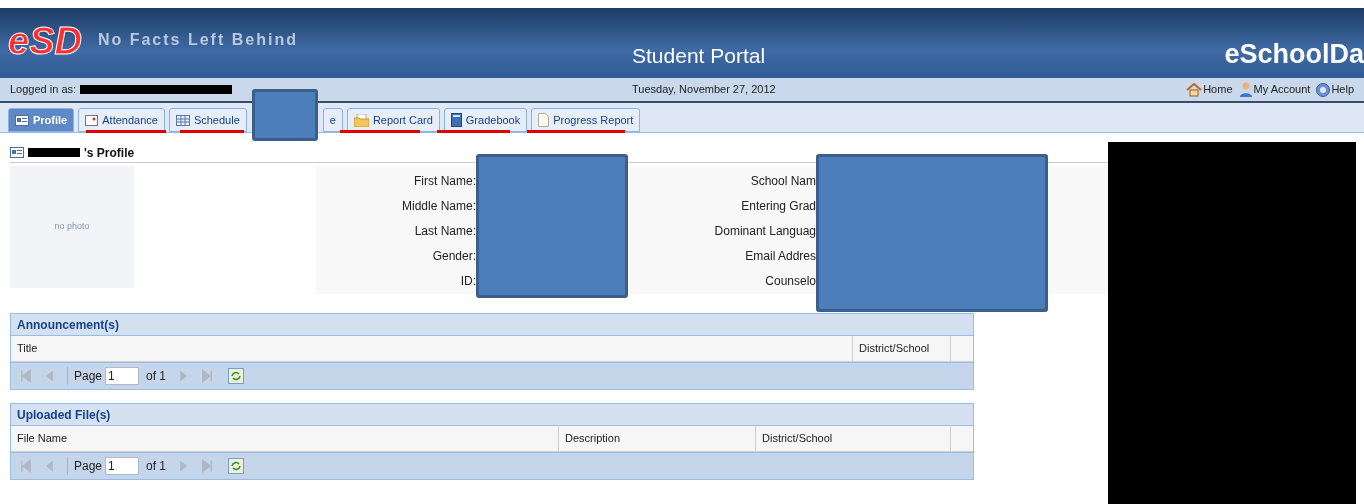  Describe the element at coordinates (285, 115) in the screenshot. I see `redaction-block` at that location.